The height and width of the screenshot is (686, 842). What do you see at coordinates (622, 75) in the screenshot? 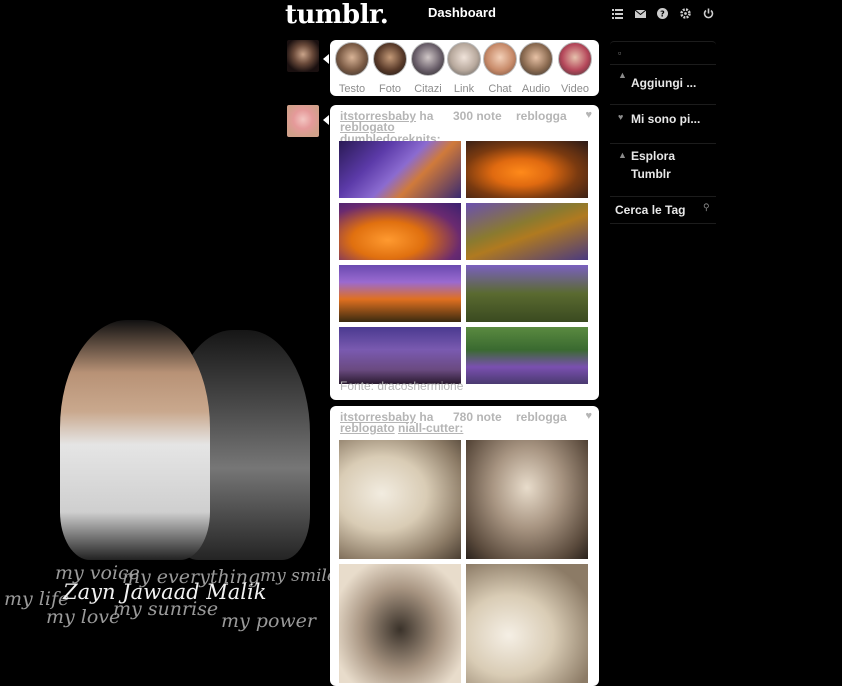
I see `add-user-icon: ▲` at bounding box center [622, 75].